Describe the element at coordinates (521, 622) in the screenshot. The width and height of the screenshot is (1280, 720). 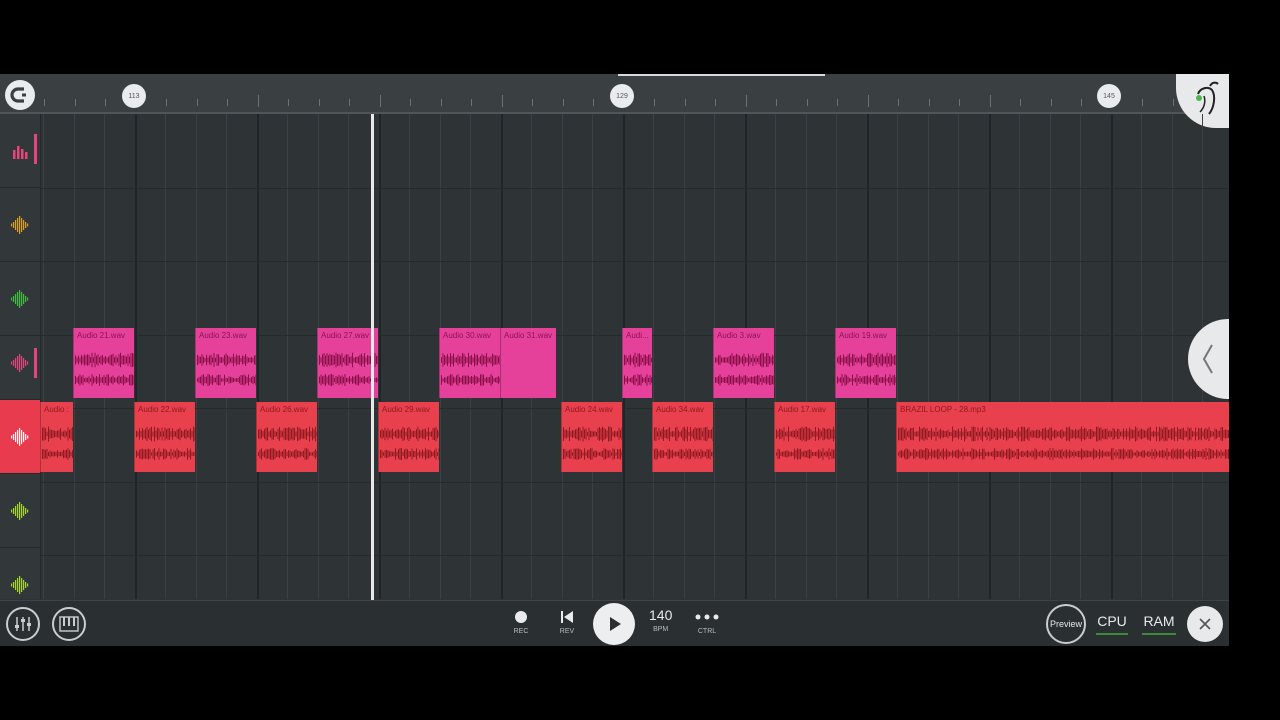
I see `record-button: REC` at that location.